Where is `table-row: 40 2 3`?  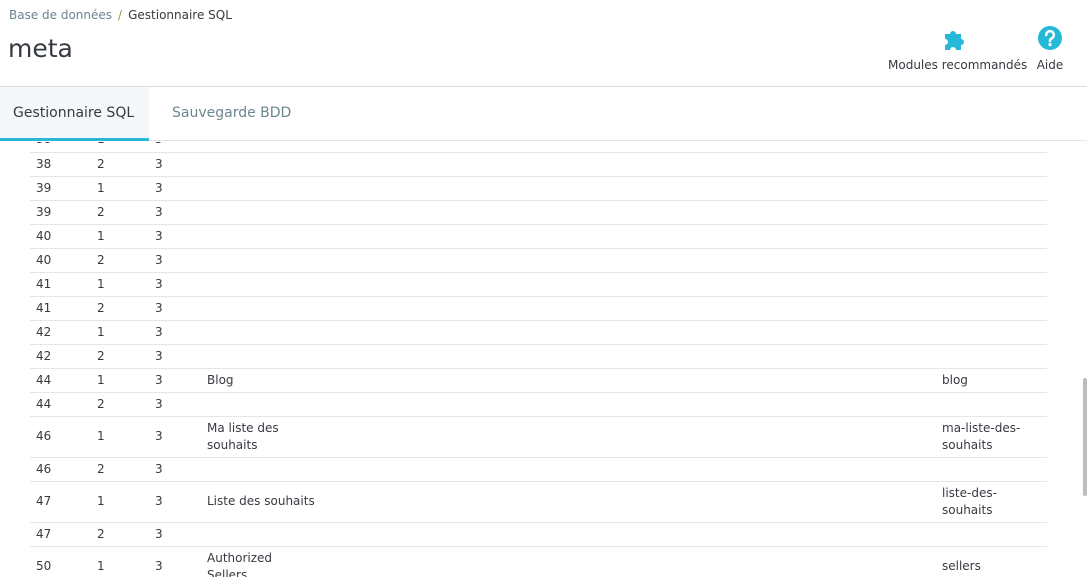 table-row: 40 2 3 is located at coordinates (538, 260).